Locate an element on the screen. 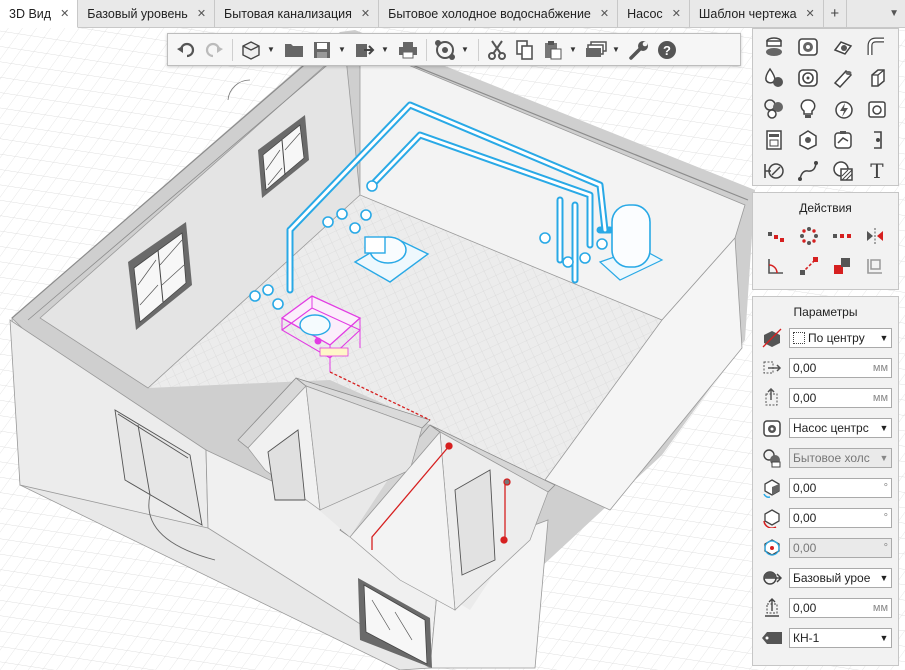 This screenshot has height=670, width=905. param-row-tag: КН-1 ▼ is located at coordinates (825, 638).